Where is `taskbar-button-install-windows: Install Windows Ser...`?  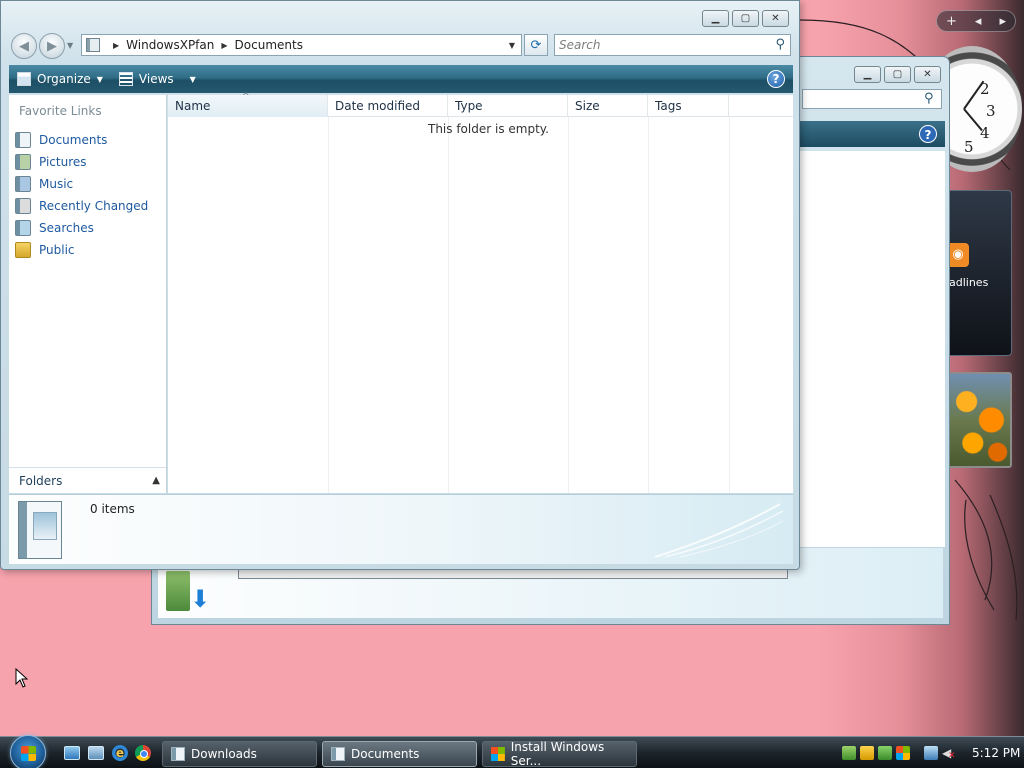 taskbar-button-install-windows: Install Windows Ser... is located at coordinates (559, 754).